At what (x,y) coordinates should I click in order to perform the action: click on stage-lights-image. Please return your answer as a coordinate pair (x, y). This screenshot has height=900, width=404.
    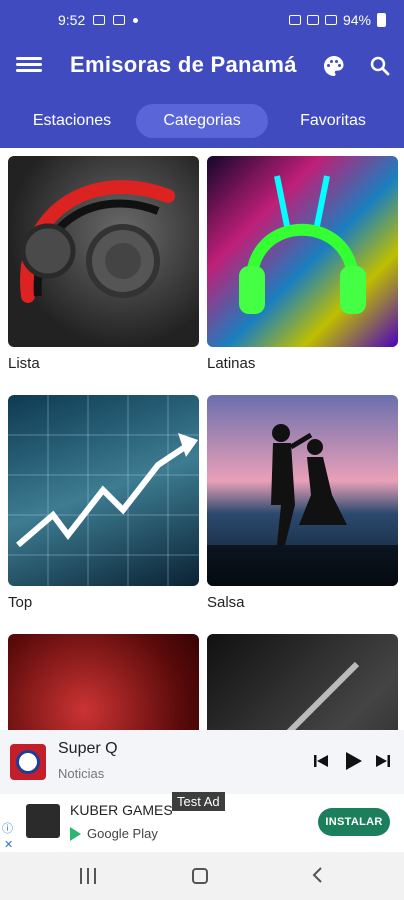
    Looking at the image, I should click on (103, 682).